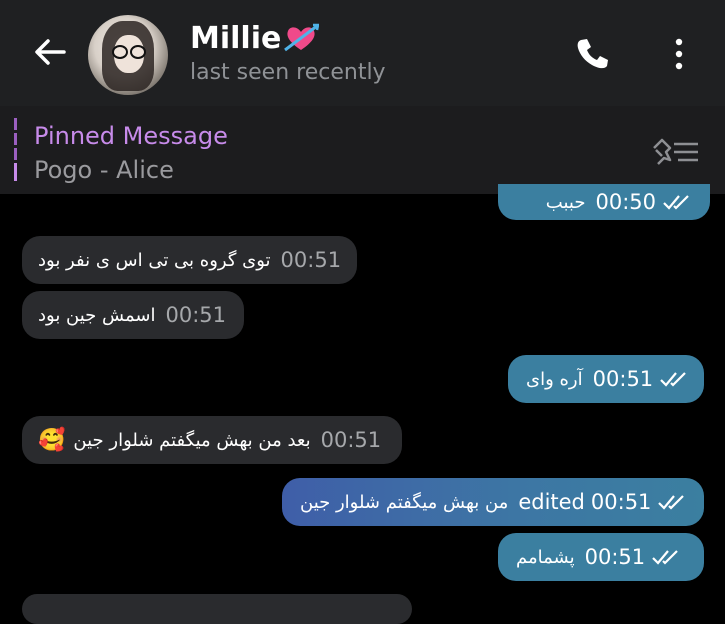  What do you see at coordinates (104, 170) in the screenshot?
I see `pinned-preview: Pogo - Alice` at bounding box center [104, 170].